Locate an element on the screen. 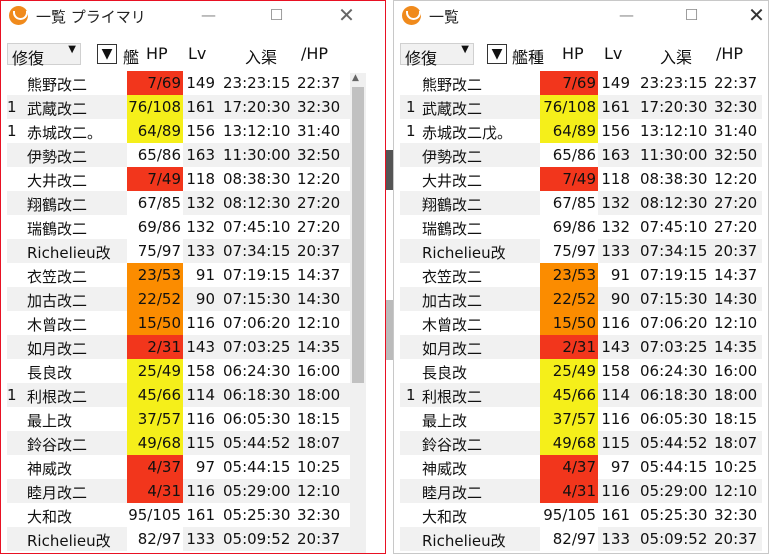  repair-time: 07:45:10 is located at coordinates (674, 227).